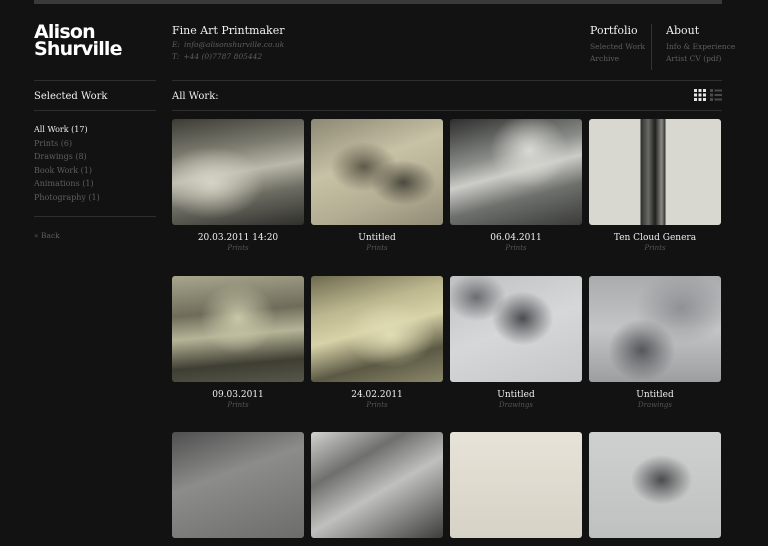  What do you see at coordinates (67, 198) in the screenshot?
I see `category-photography: Photography (1)` at bounding box center [67, 198].